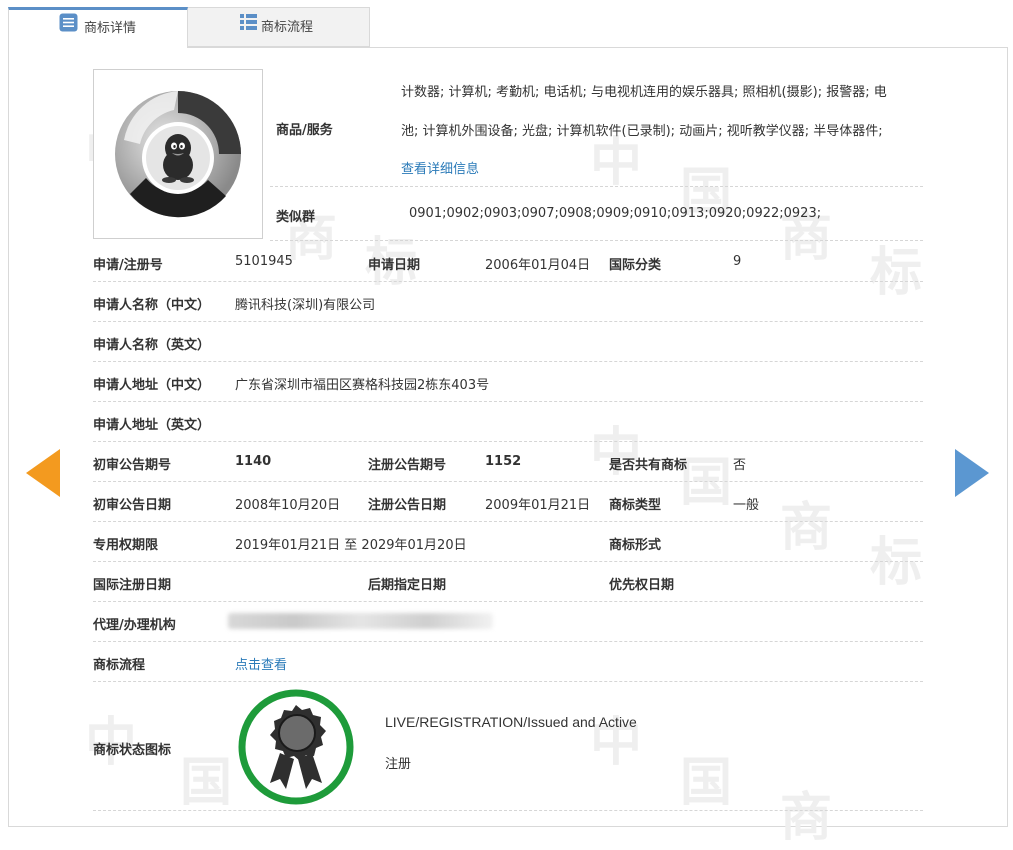 The height and width of the screenshot is (850, 1013). Describe the element at coordinates (740, 465) in the screenshot. I see `shared-value: 否` at that location.